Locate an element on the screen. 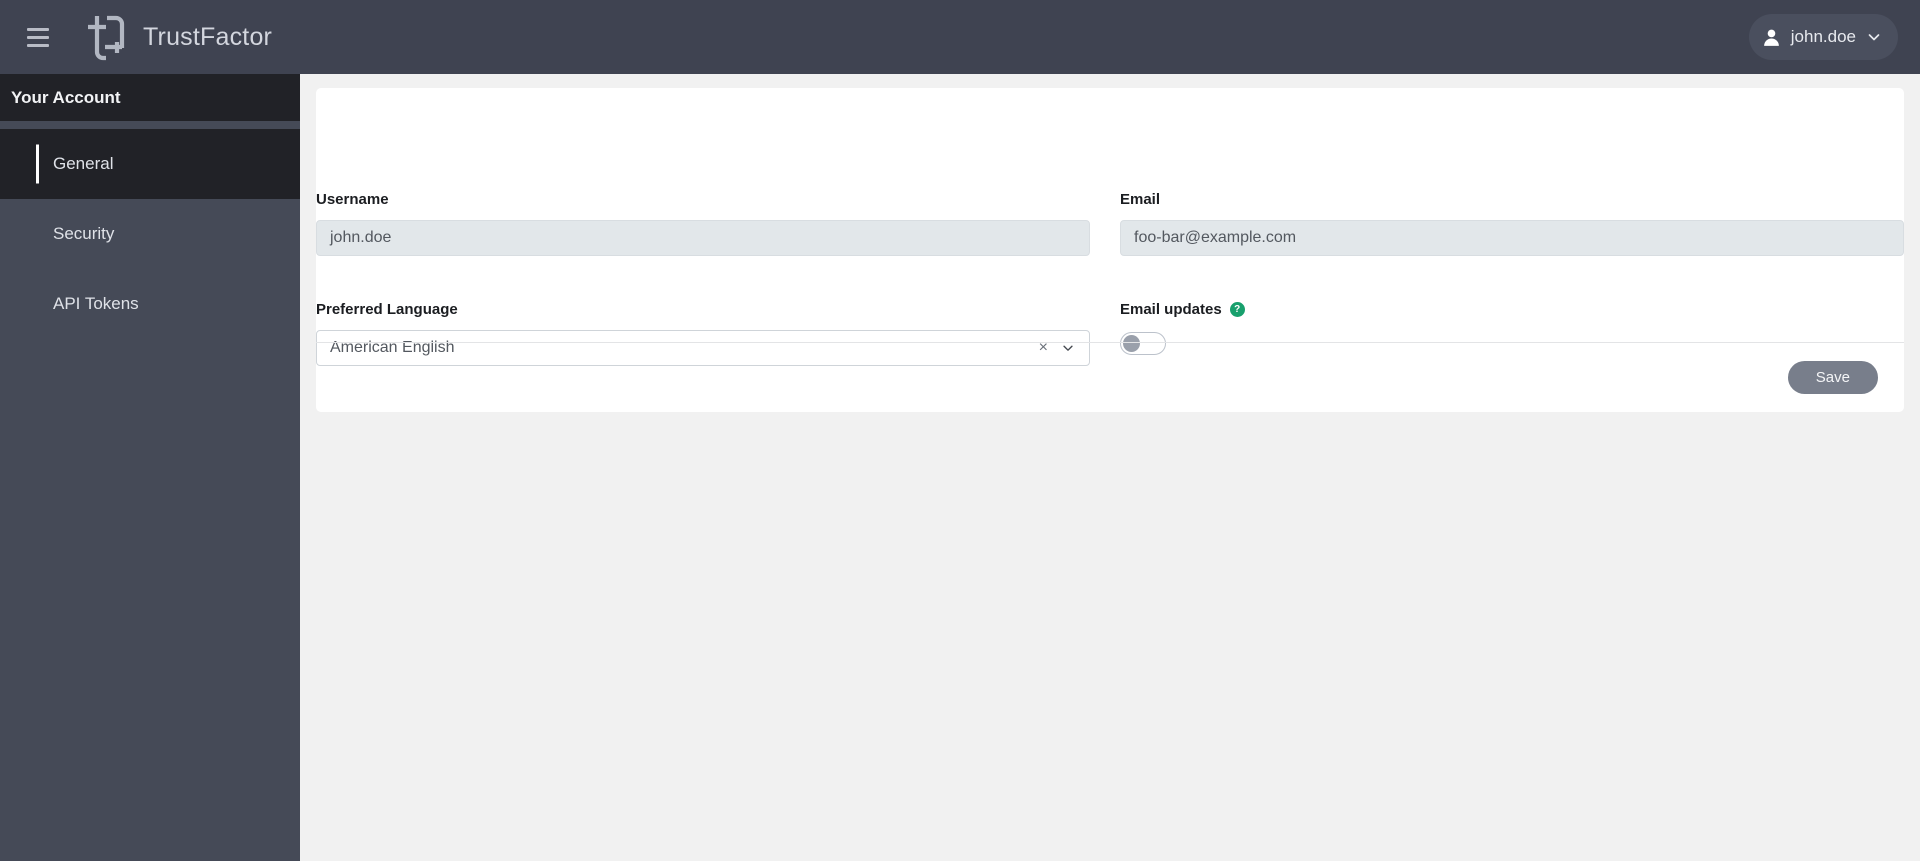  chevron-down-icon is located at coordinates (1874, 37).